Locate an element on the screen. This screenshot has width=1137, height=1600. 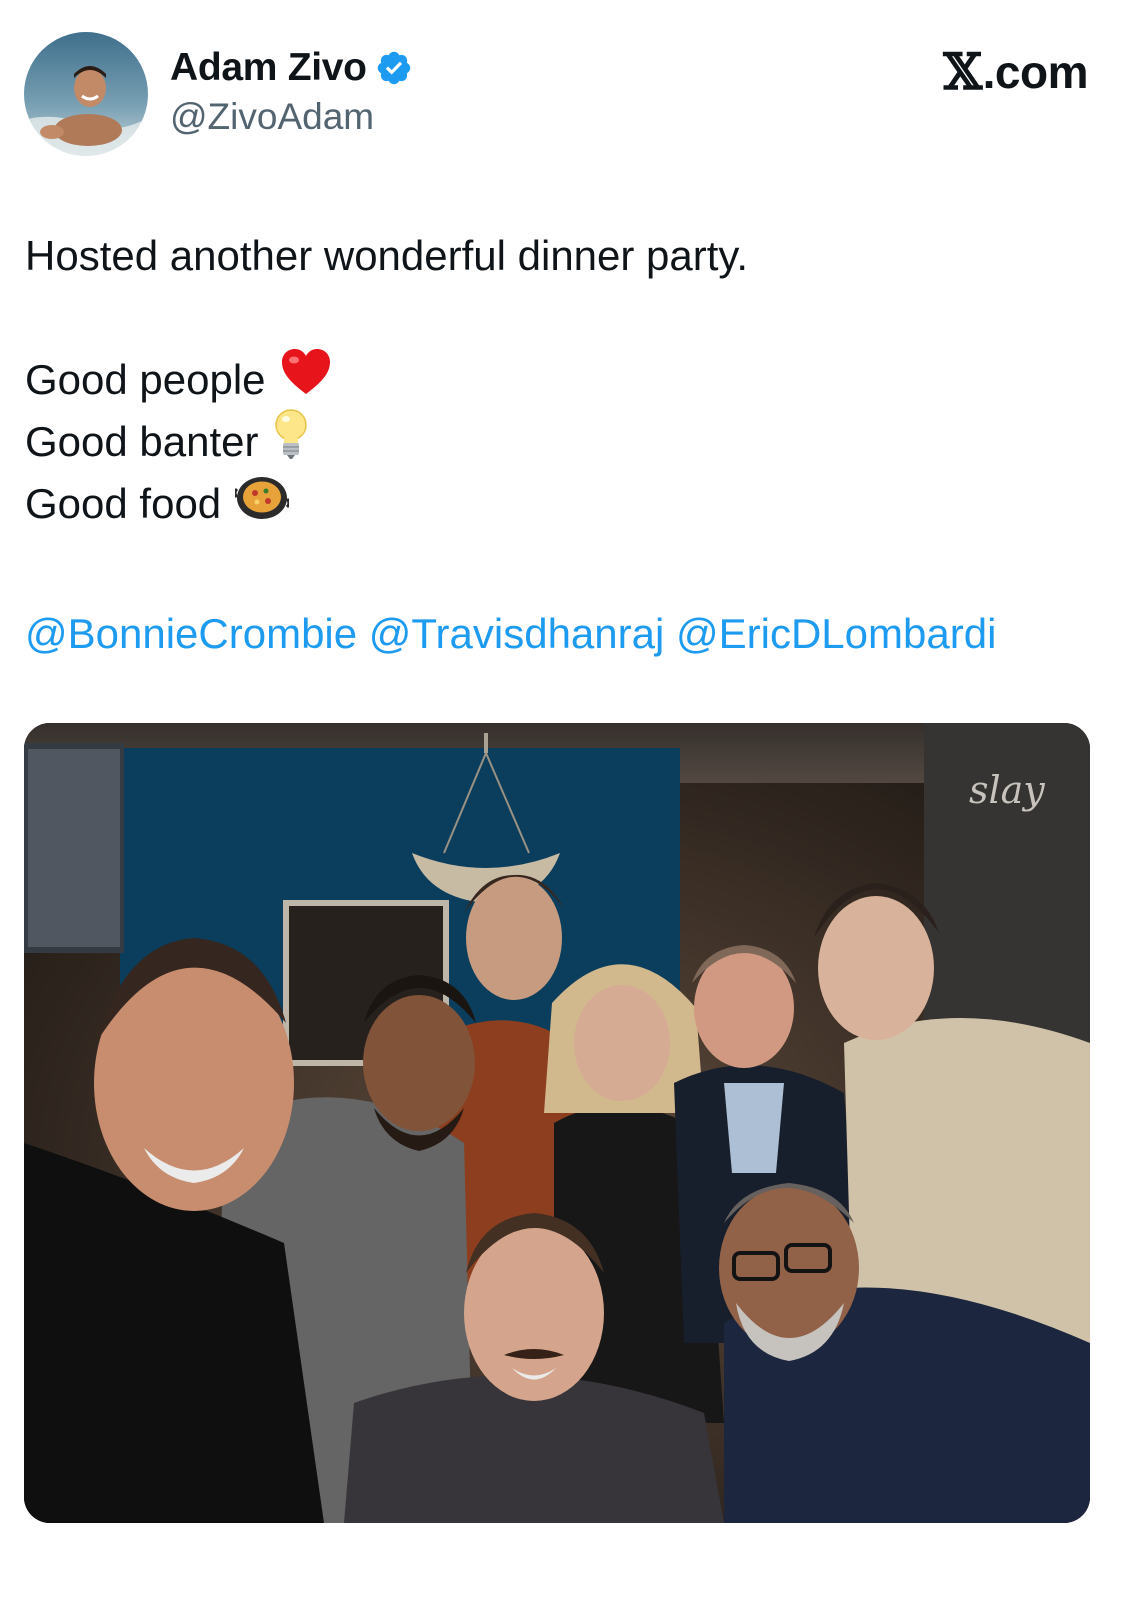
display-name: Adam Zivo is located at coordinates (268, 68).